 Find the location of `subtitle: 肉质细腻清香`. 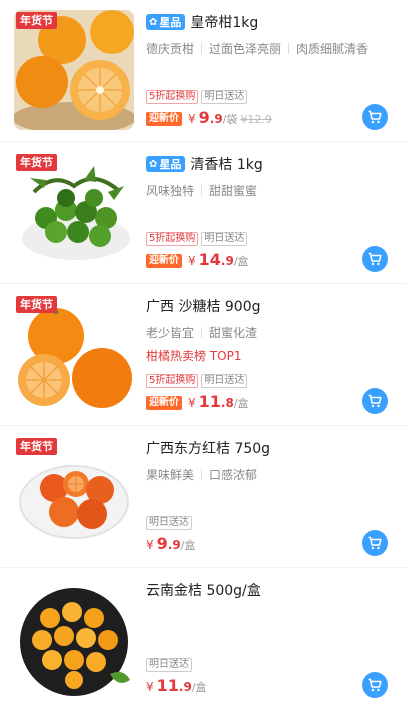

subtitle: 肉质细腻清香 is located at coordinates (332, 49).